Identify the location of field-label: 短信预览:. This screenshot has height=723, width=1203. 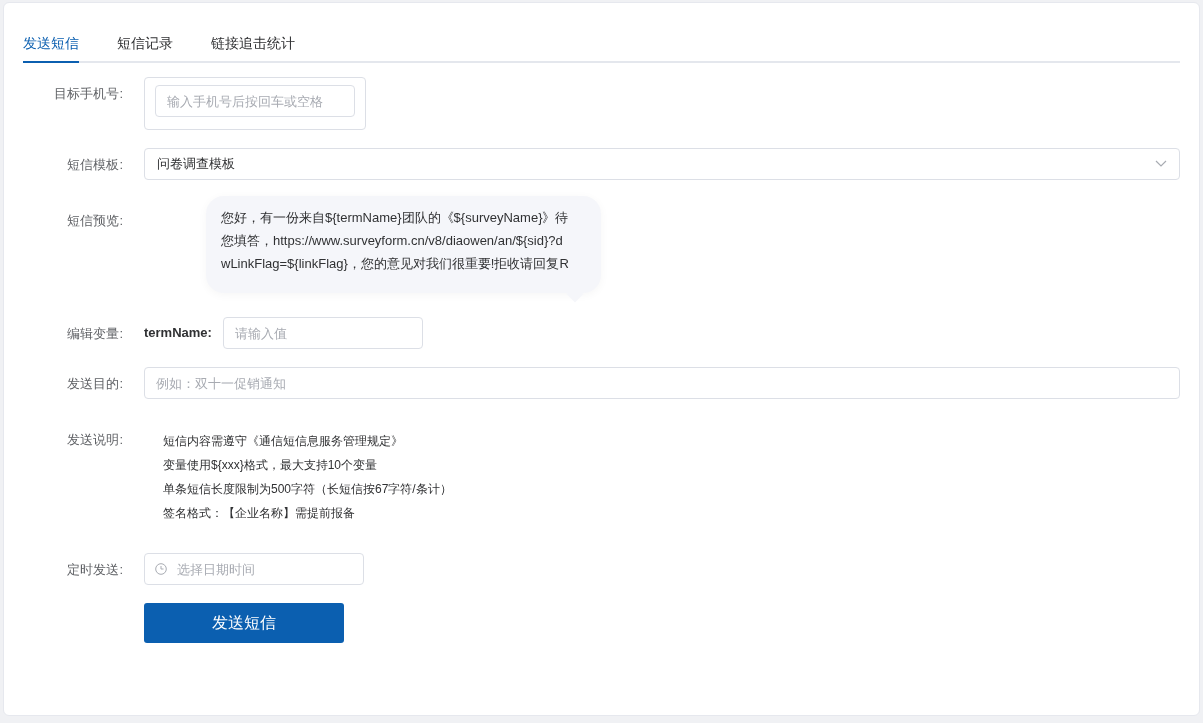
(94, 221).